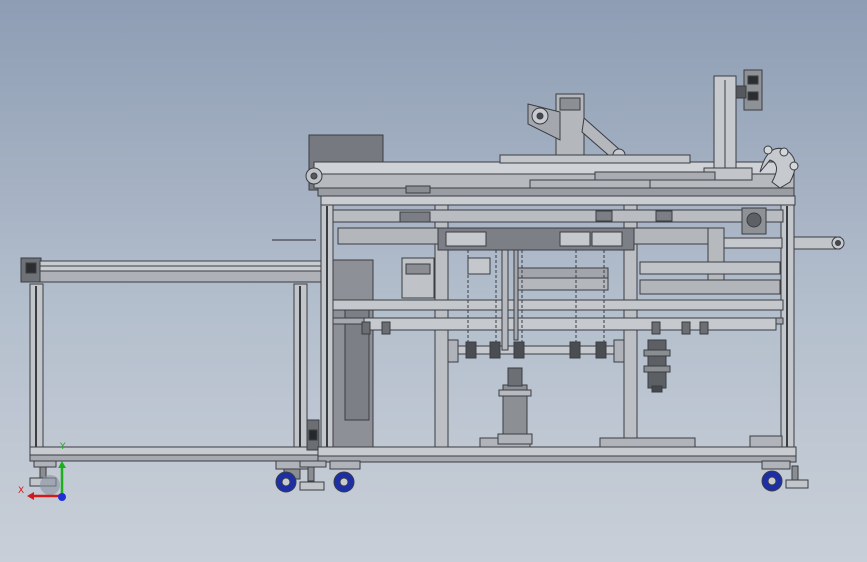  Describe the element at coordinates (419, 476) in the screenshot. I see `caster-wheels` at that location.